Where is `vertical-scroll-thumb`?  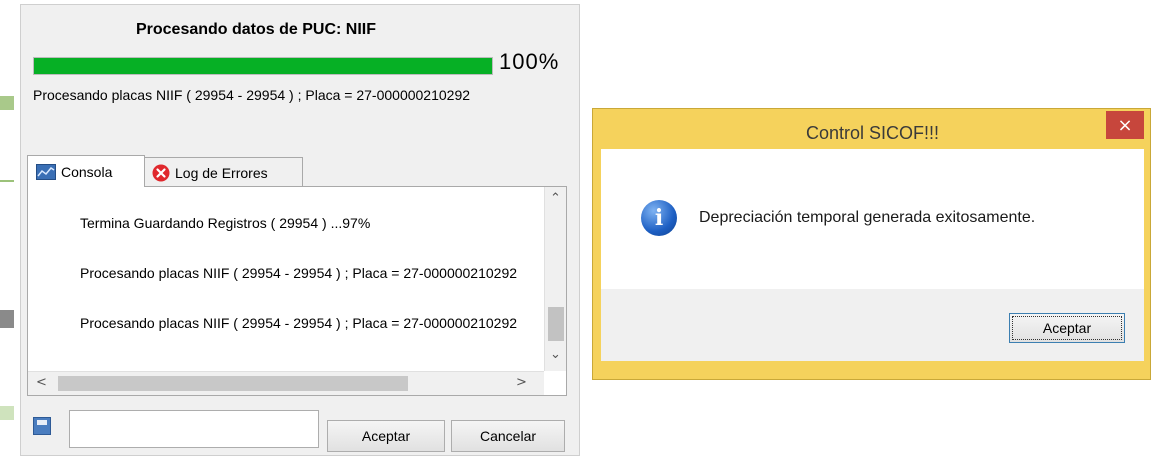 vertical-scroll-thumb is located at coordinates (556, 324).